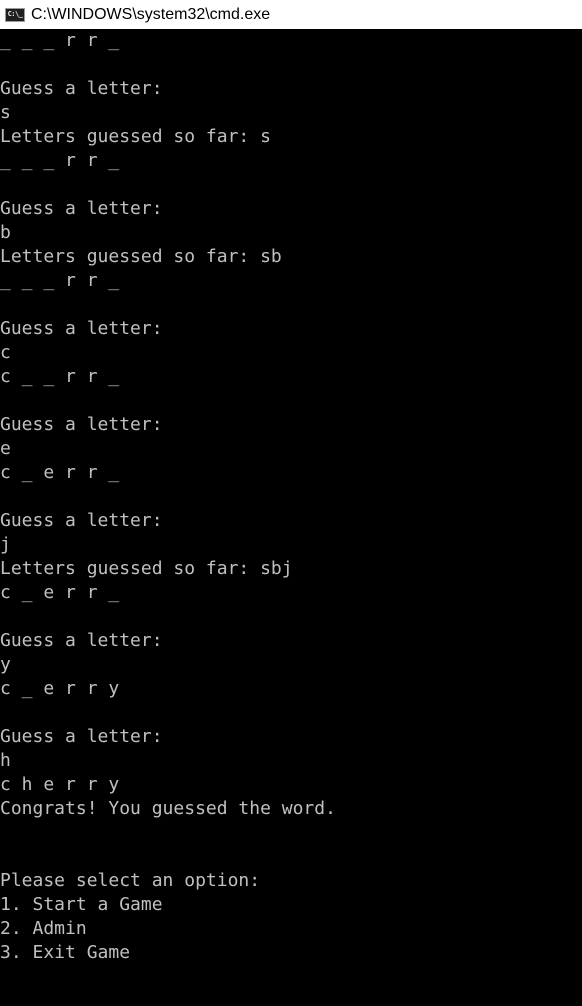 This screenshot has width=582, height=1006. I want to click on console-line: 2. Admin, so click(43, 928).